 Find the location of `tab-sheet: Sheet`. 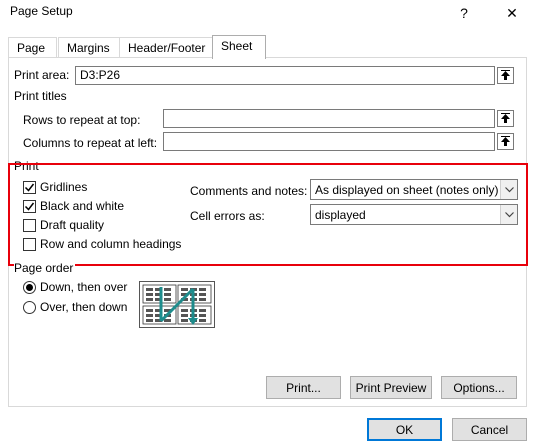

tab-sheet: Sheet is located at coordinates (239, 47).